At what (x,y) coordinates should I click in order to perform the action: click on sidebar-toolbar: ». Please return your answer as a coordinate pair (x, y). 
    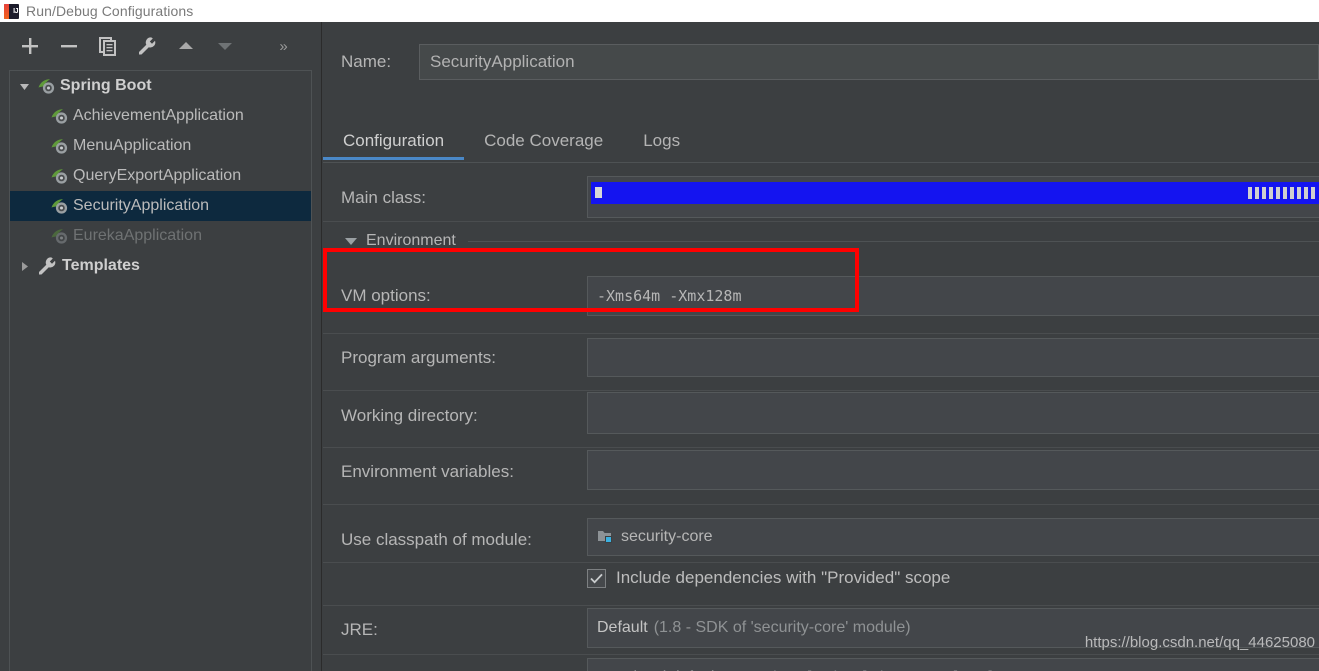
    Looking at the image, I should click on (160, 46).